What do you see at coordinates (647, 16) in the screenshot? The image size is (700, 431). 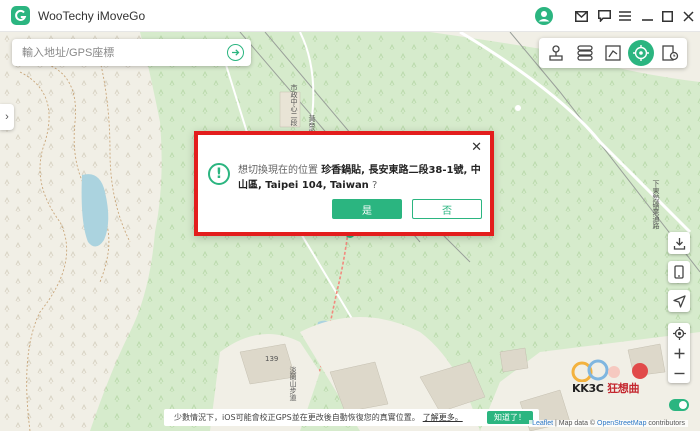 I see `minimize-icon` at bounding box center [647, 16].